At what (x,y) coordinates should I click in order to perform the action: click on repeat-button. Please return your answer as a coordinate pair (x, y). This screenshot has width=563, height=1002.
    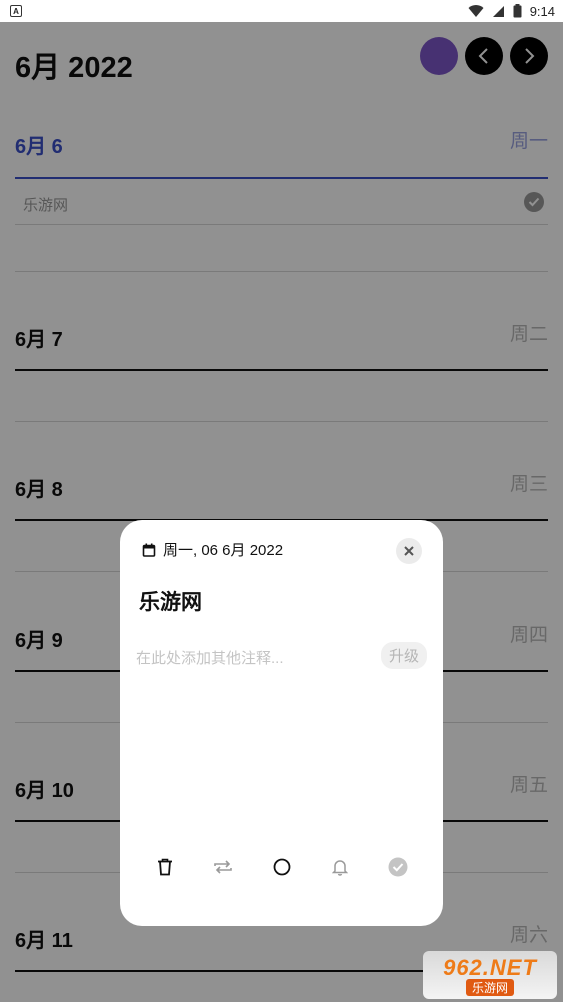
    Looking at the image, I should click on (223, 867).